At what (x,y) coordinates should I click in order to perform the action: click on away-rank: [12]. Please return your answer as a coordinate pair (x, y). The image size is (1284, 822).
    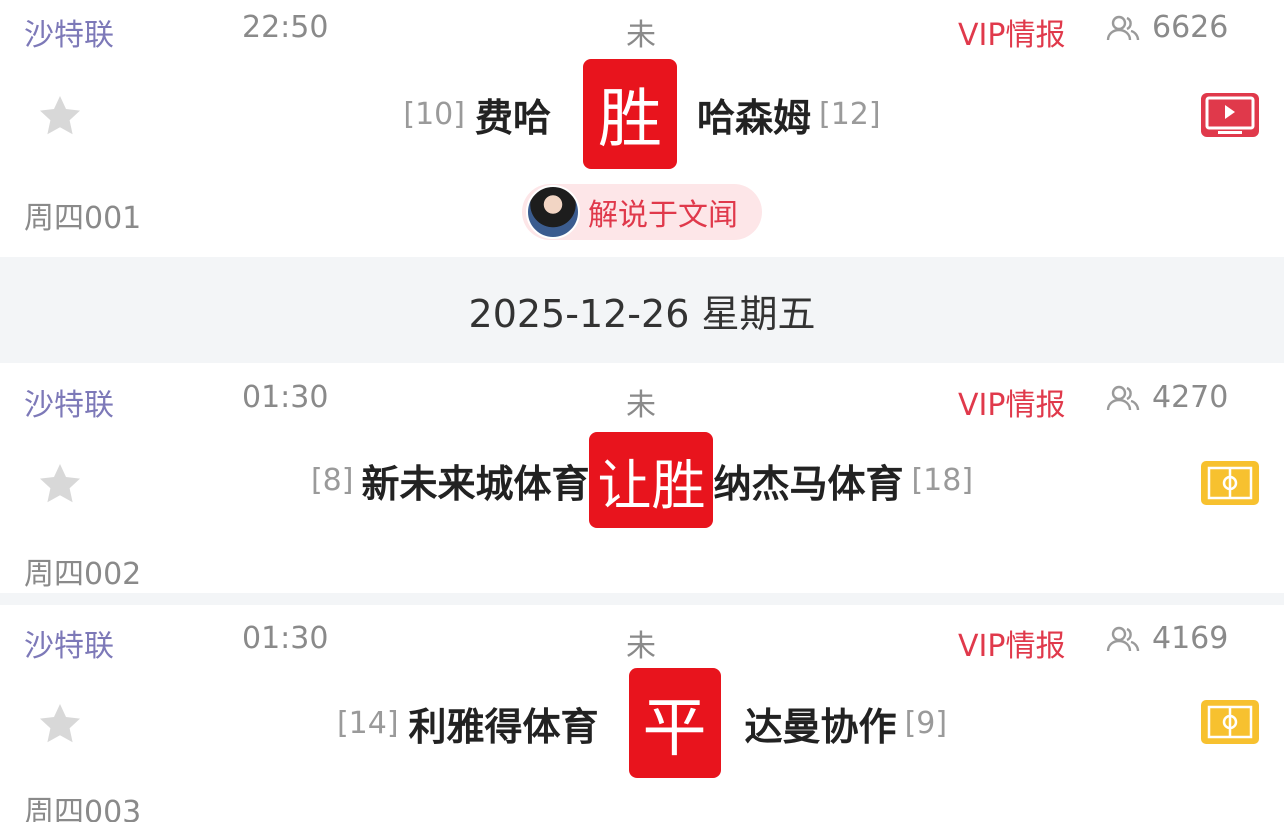
    Looking at the image, I should click on (850, 114).